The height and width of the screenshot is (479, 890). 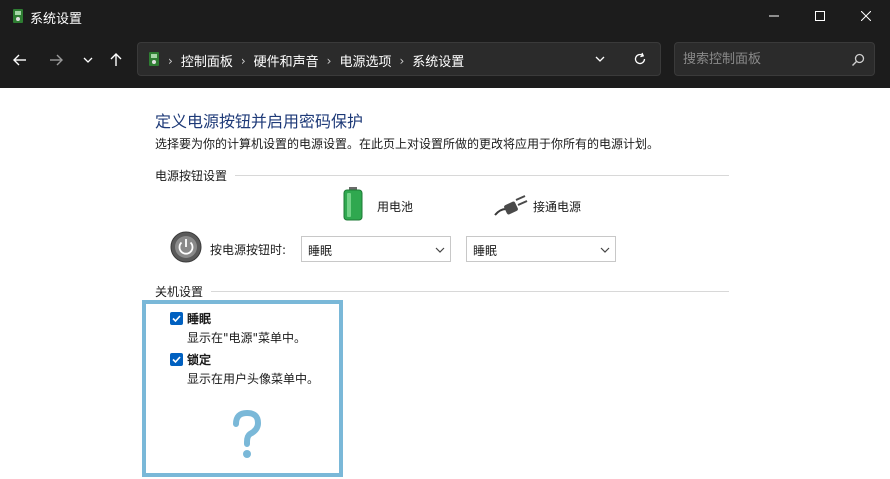 I want to click on question-mark-icon, so click(x=247, y=434).